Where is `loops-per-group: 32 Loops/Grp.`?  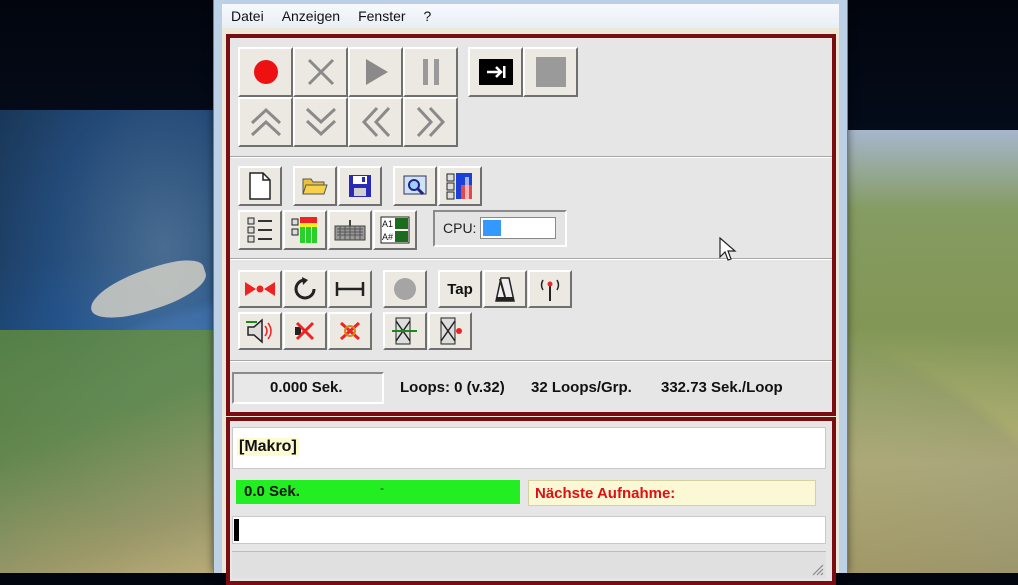 loops-per-group: 32 Loops/Grp. is located at coordinates (581, 387).